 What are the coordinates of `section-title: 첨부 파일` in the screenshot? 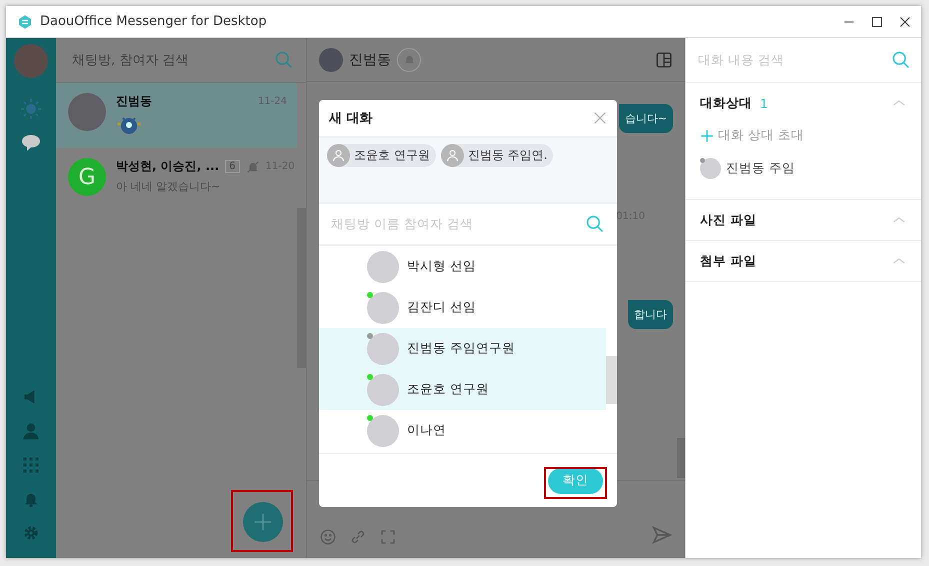 It's located at (728, 261).